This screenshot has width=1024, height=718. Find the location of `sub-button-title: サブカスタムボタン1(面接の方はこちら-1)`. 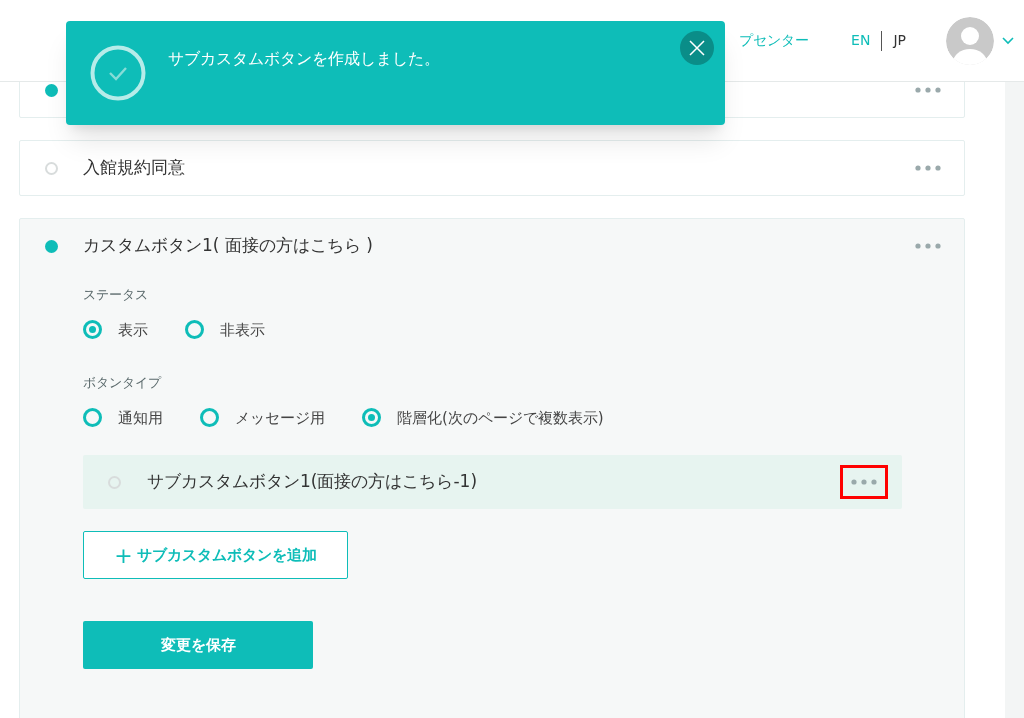

sub-button-title: サブカスタムボタン1(面接の方はこちら-1) is located at coordinates (313, 482).